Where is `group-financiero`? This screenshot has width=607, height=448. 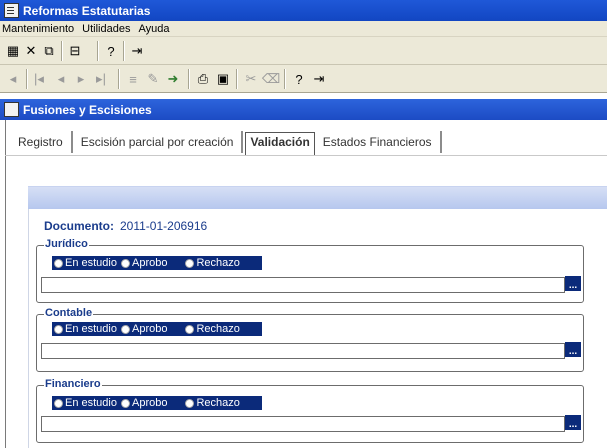 group-financiero is located at coordinates (310, 414).